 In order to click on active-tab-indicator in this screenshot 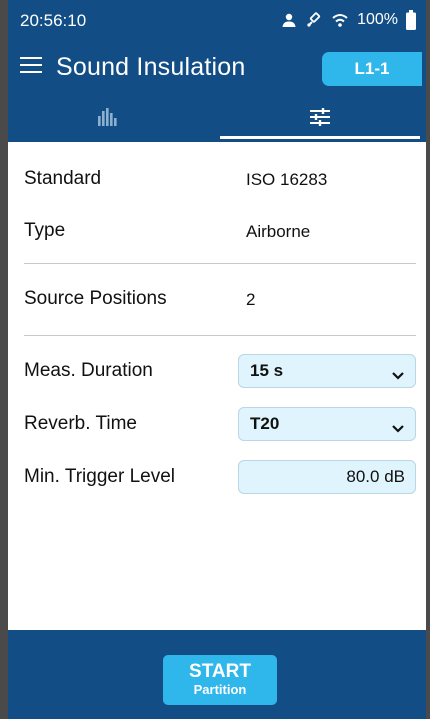, I will do `click(320, 137)`.